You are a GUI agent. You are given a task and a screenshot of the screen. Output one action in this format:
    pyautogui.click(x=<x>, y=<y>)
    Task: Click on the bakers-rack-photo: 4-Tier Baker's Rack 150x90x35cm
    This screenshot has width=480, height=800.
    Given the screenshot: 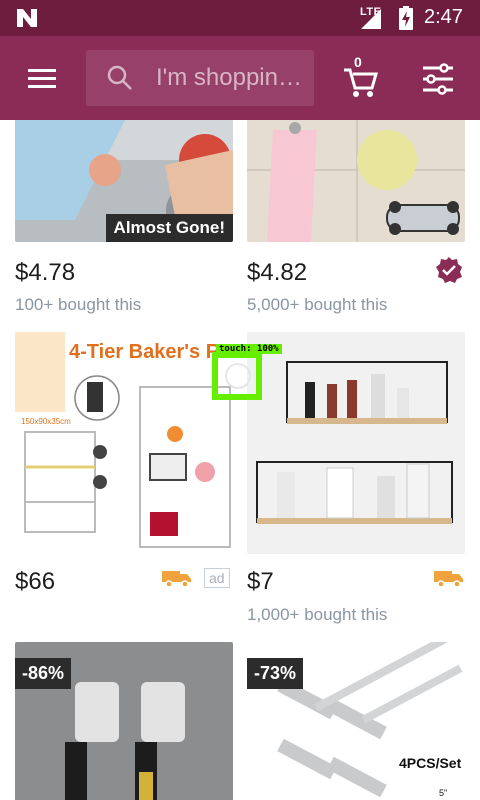 What is the action you would take?
    pyautogui.click(x=124, y=443)
    